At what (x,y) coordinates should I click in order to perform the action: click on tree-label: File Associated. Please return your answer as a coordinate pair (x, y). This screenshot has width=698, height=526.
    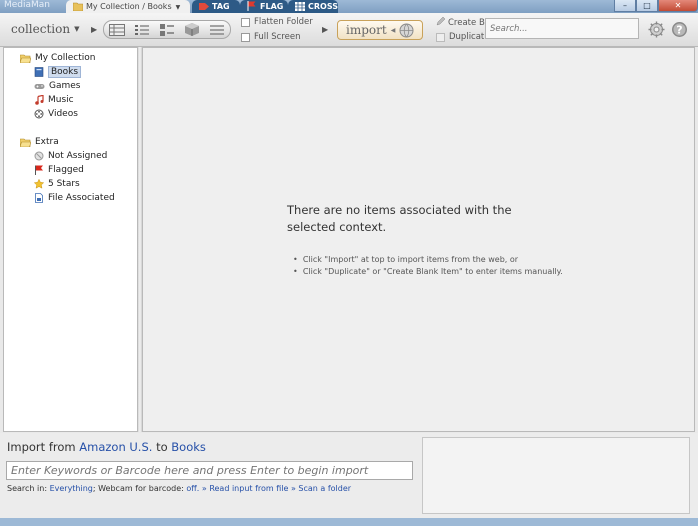
    Looking at the image, I should click on (81, 198).